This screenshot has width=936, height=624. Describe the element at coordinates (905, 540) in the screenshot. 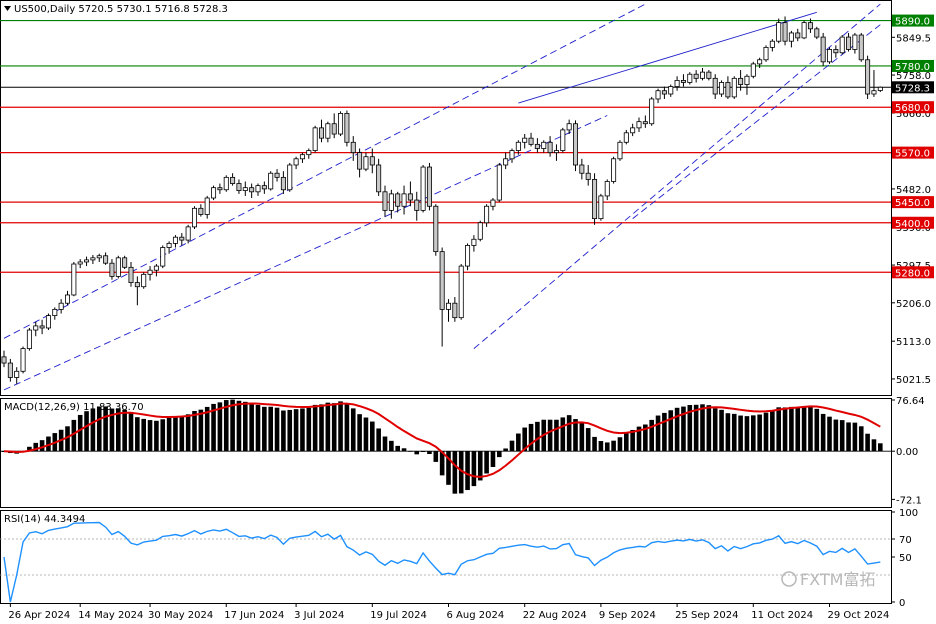

I see `rsi-tick-label-1: 70` at that location.